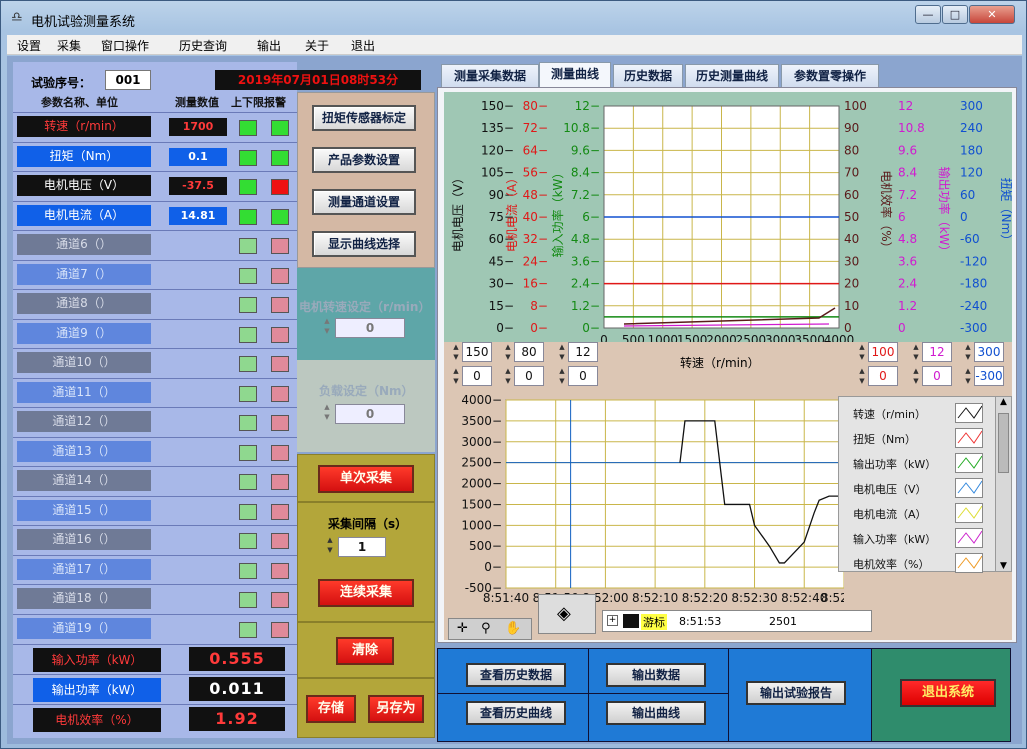  I want to click on axis-range-input: 300, so click(989, 352).